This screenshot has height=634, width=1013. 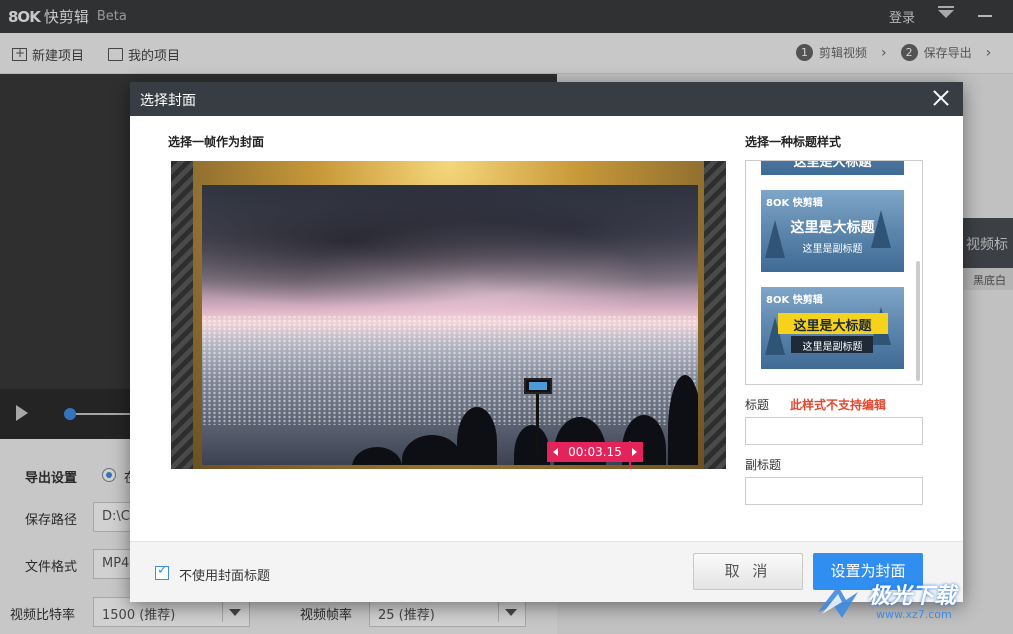 What do you see at coordinates (914, 614) in the screenshot?
I see `watermark-url: www.xz7.com` at bounding box center [914, 614].